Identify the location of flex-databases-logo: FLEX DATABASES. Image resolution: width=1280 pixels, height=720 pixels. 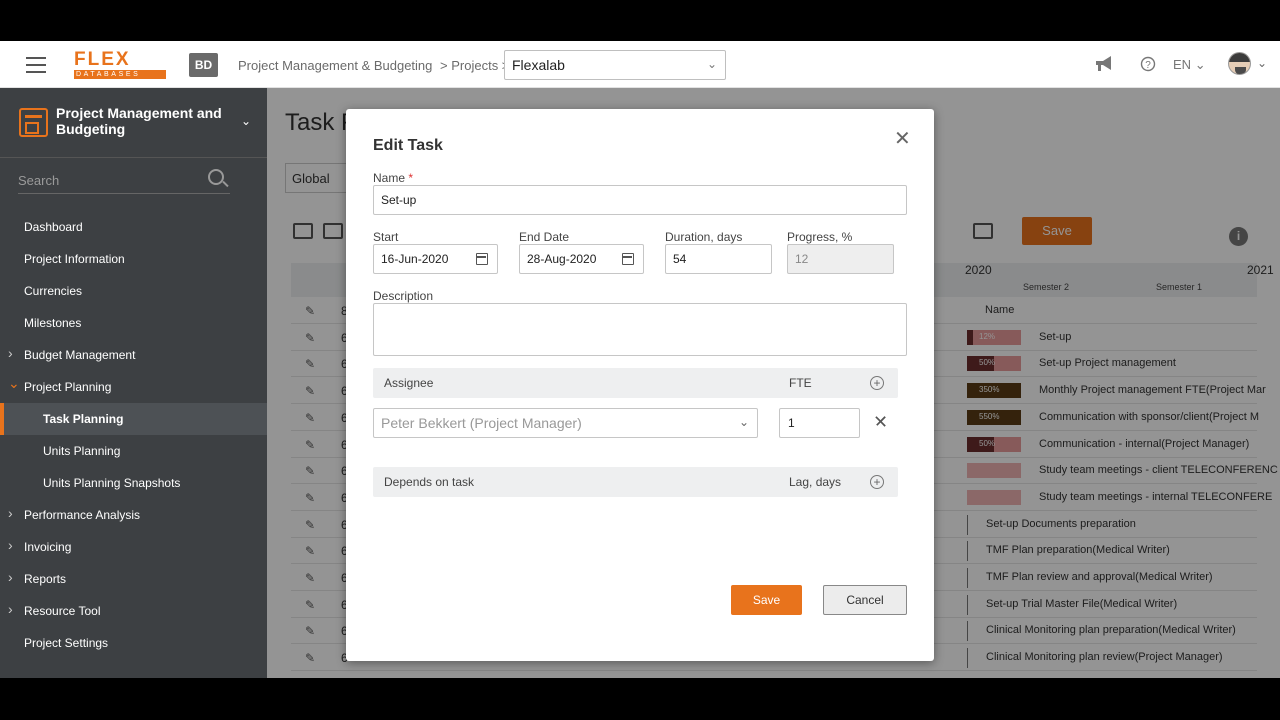
(120, 64).